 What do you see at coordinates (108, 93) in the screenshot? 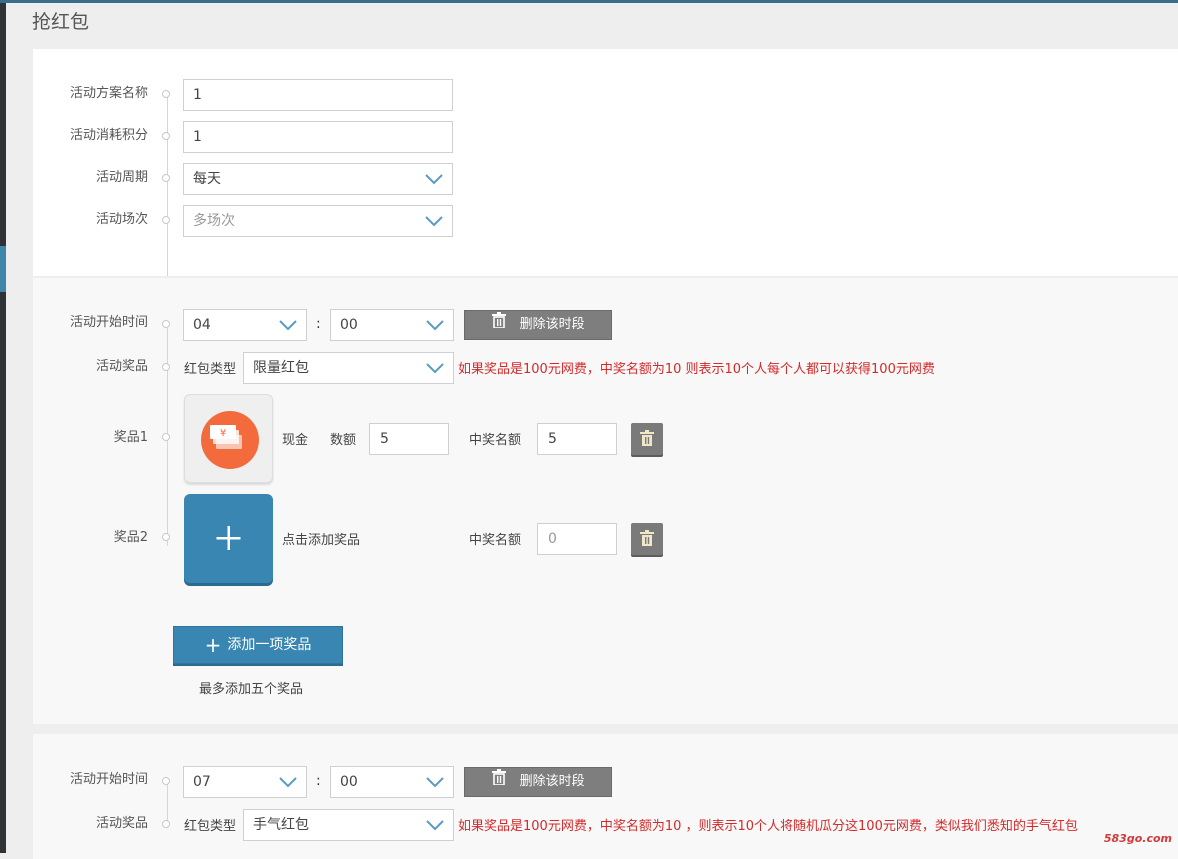
I see `activity-name-label: 活动方案名称` at bounding box center [108, 93].